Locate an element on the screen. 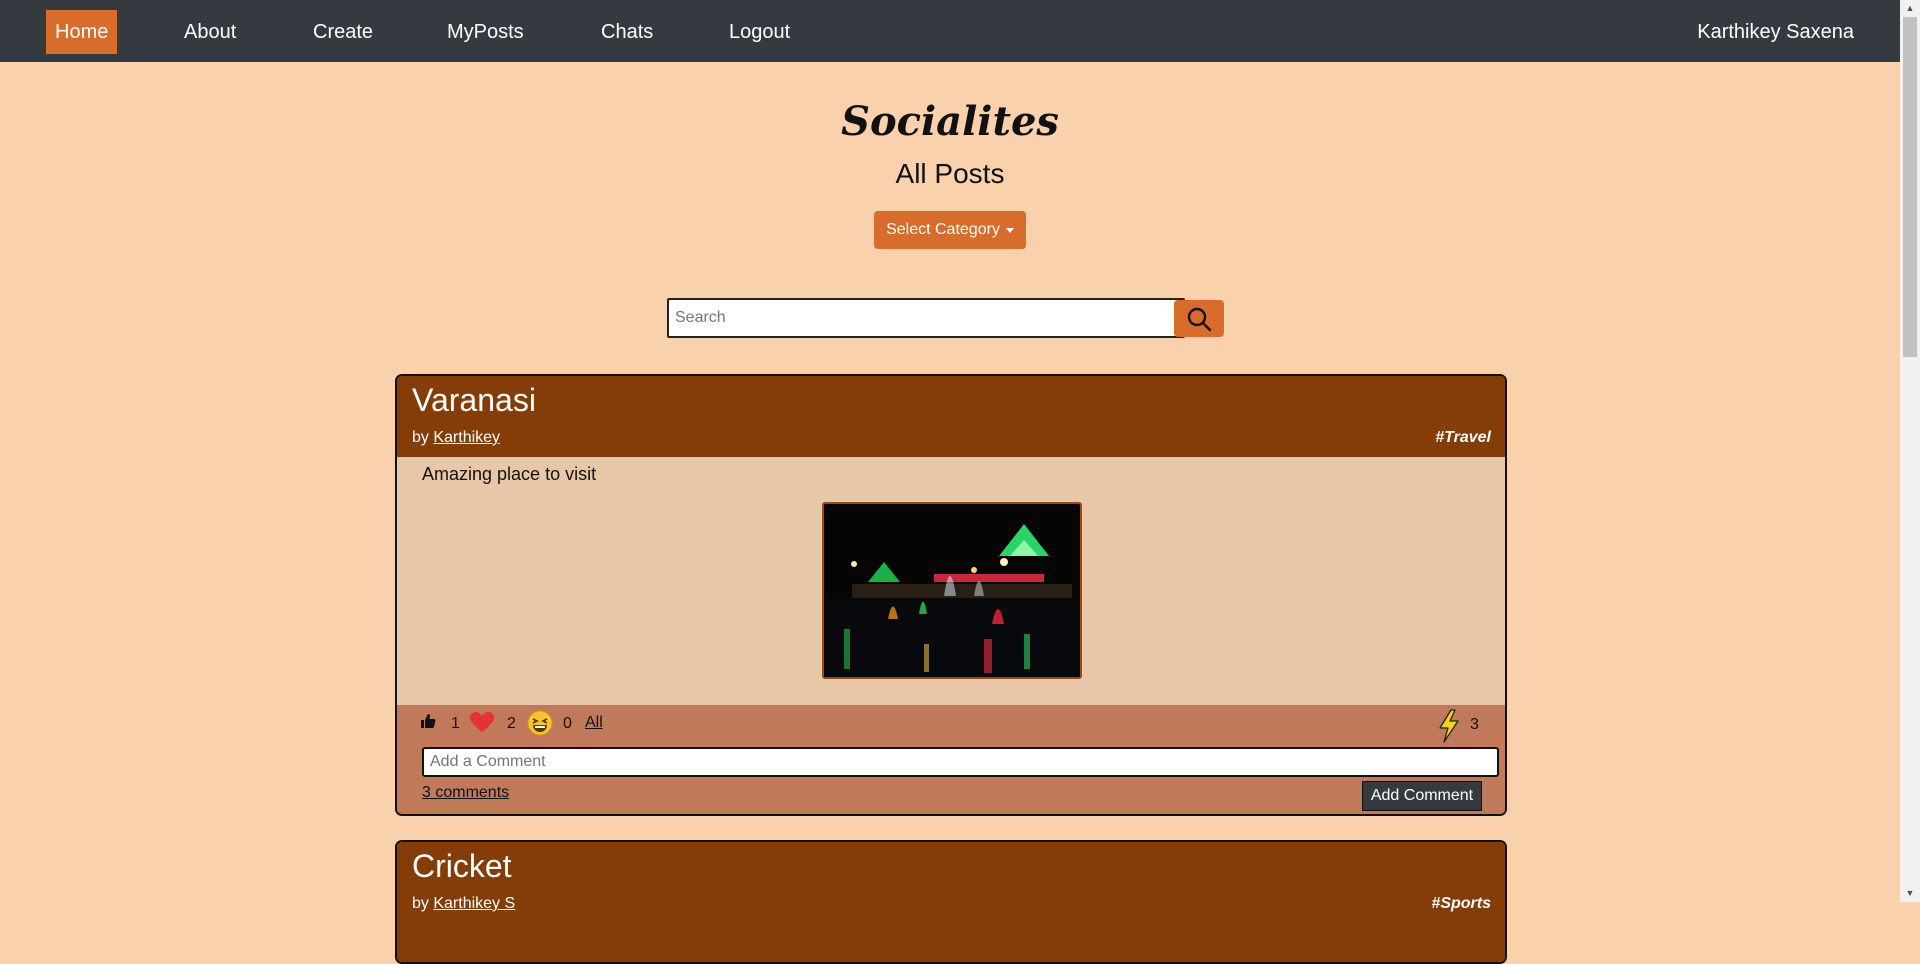 The image size is (1920, 964). post-image is located at coordinates (952, 590).